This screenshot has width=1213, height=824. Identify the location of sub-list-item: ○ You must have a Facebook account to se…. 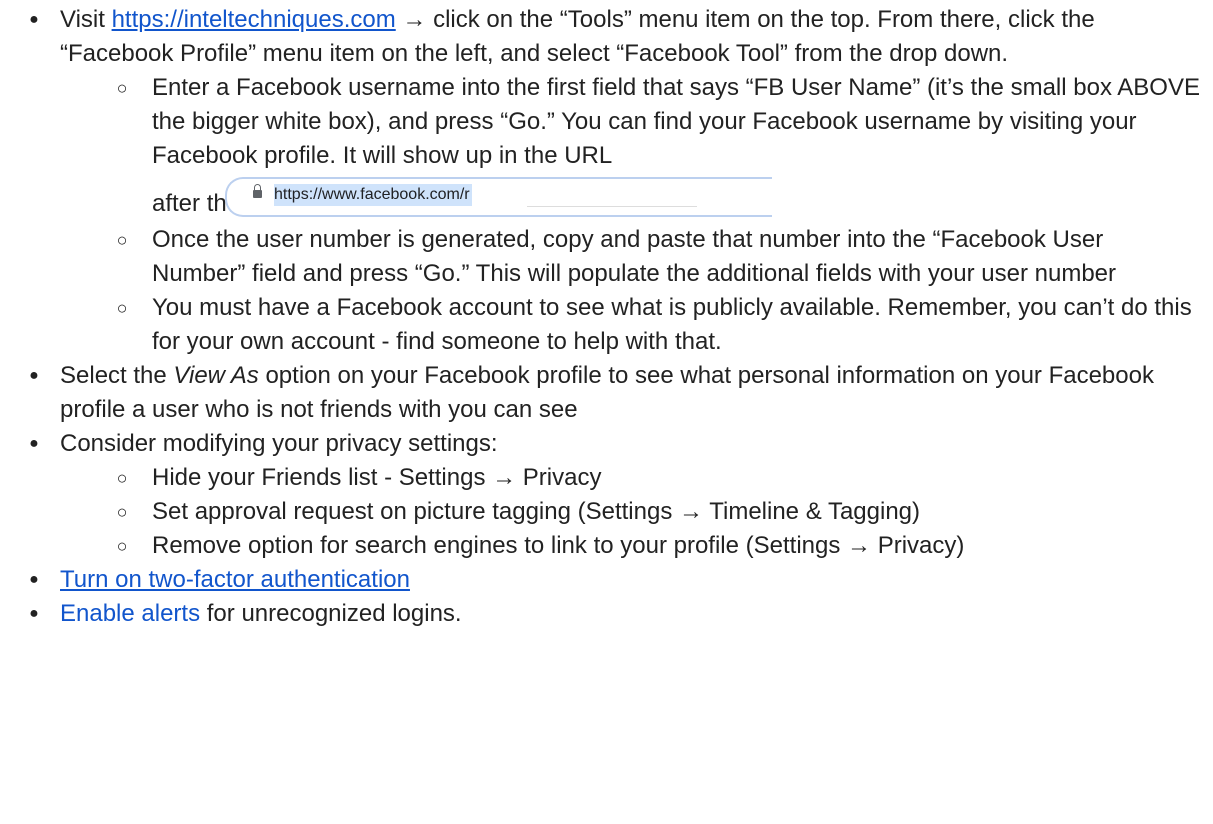
(606, 325).